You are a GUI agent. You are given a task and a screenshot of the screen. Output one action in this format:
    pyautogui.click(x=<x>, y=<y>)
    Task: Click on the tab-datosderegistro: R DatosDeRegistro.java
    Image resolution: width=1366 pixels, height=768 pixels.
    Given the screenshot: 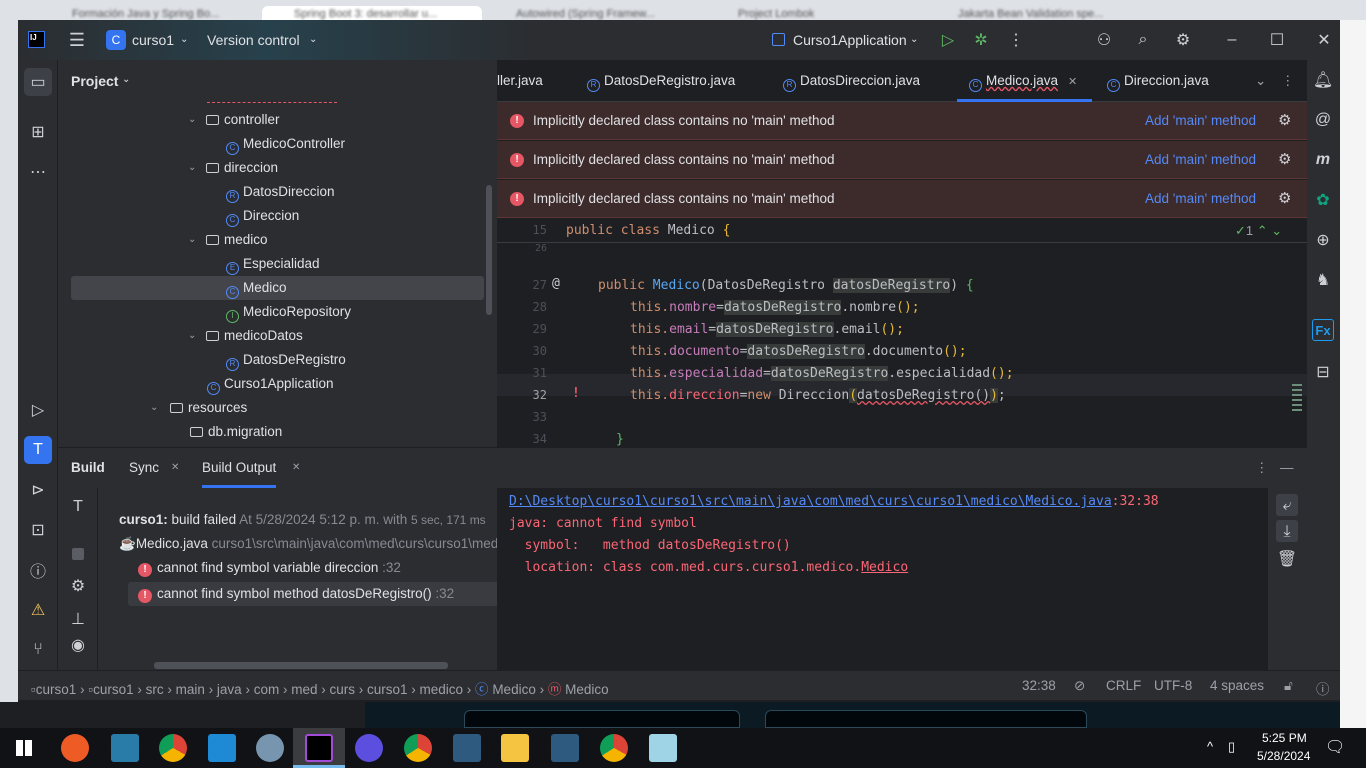 What is the action you would take?
    pyautogui.click(x=661, y=81)
    